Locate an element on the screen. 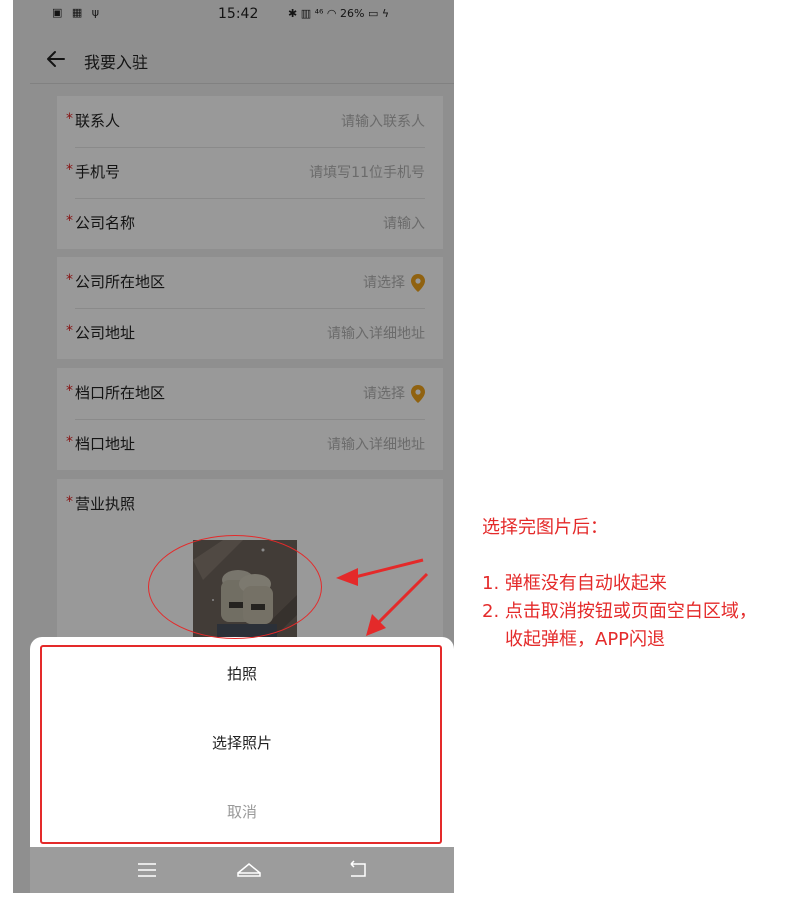  system-navigation-bar is located at coordinates (242, 870).